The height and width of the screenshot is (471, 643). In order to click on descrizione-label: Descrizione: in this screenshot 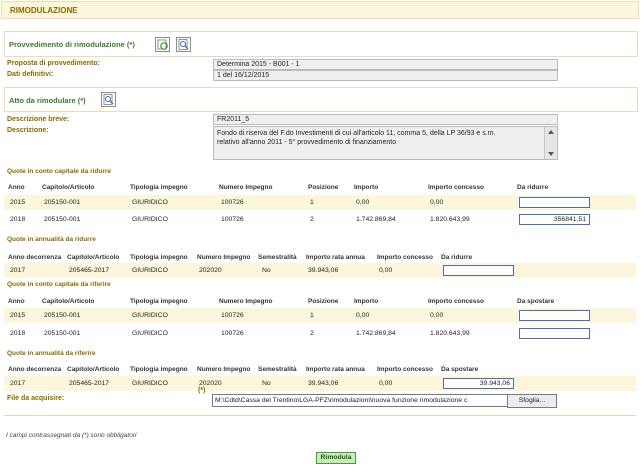, I will do `click(28, 130)`.